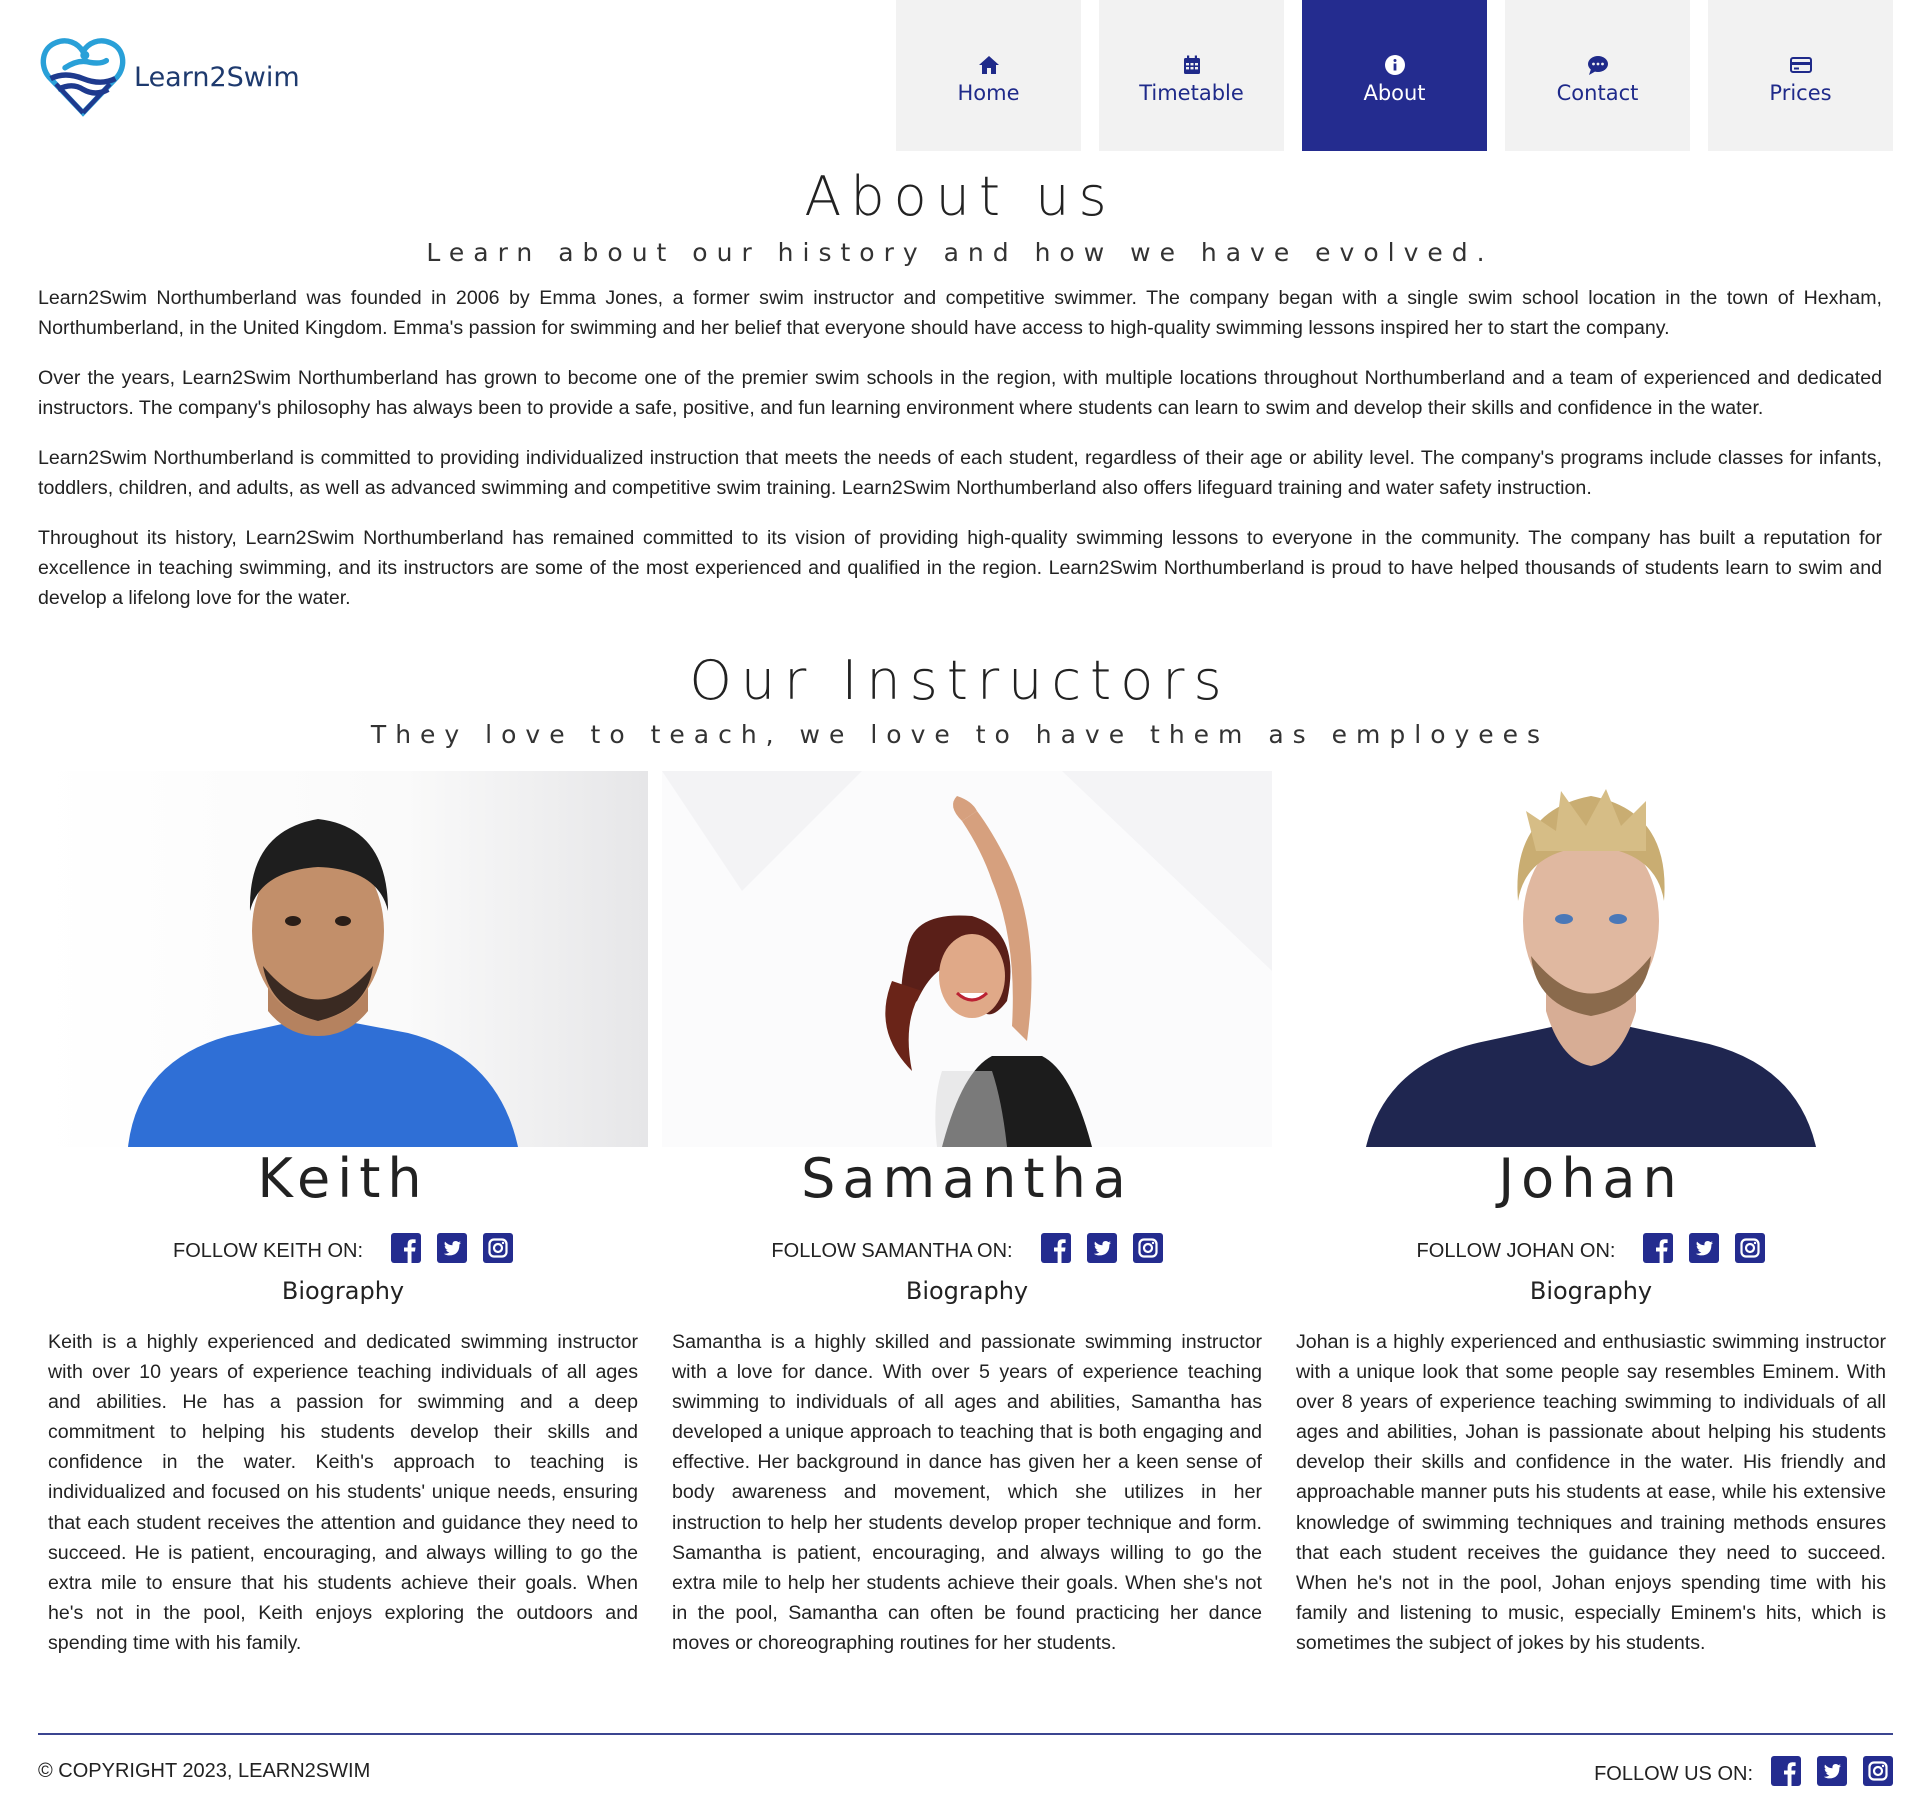 Image resolution: width=1920 pixels, height=1802 pixels. Describe the element at coordinates (204, 1771) in the screenshot. I see `copyright: © COPYRIGHT 2023, LEARN2SWIM` at that location.